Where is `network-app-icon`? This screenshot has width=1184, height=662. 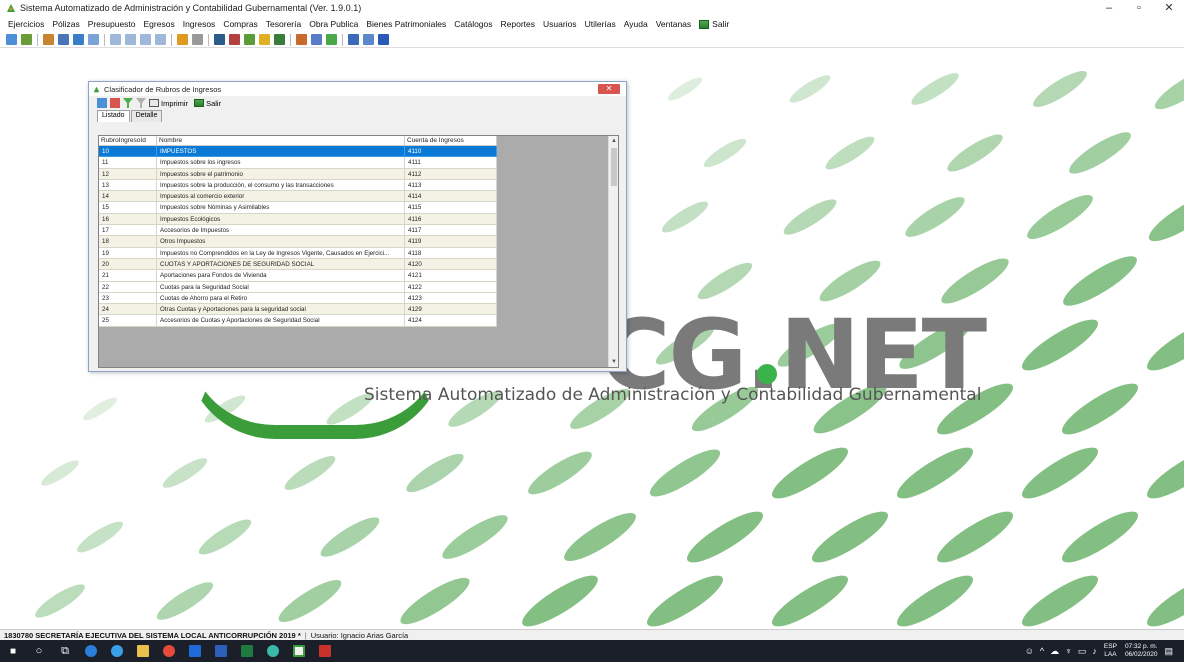 network-app-icon is located at coordinates (273, 651).